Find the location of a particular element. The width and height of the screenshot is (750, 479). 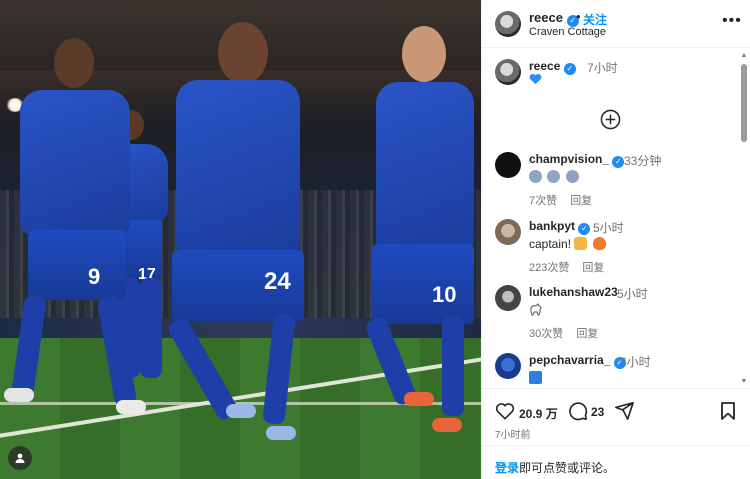

blue-square-icon is located at coordinates (535, 377).